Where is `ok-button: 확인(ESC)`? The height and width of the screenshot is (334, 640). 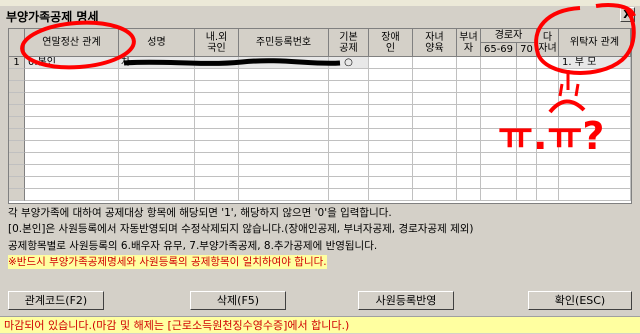
ok-button: 확인(ESC) is located at coordinates (580, 300).